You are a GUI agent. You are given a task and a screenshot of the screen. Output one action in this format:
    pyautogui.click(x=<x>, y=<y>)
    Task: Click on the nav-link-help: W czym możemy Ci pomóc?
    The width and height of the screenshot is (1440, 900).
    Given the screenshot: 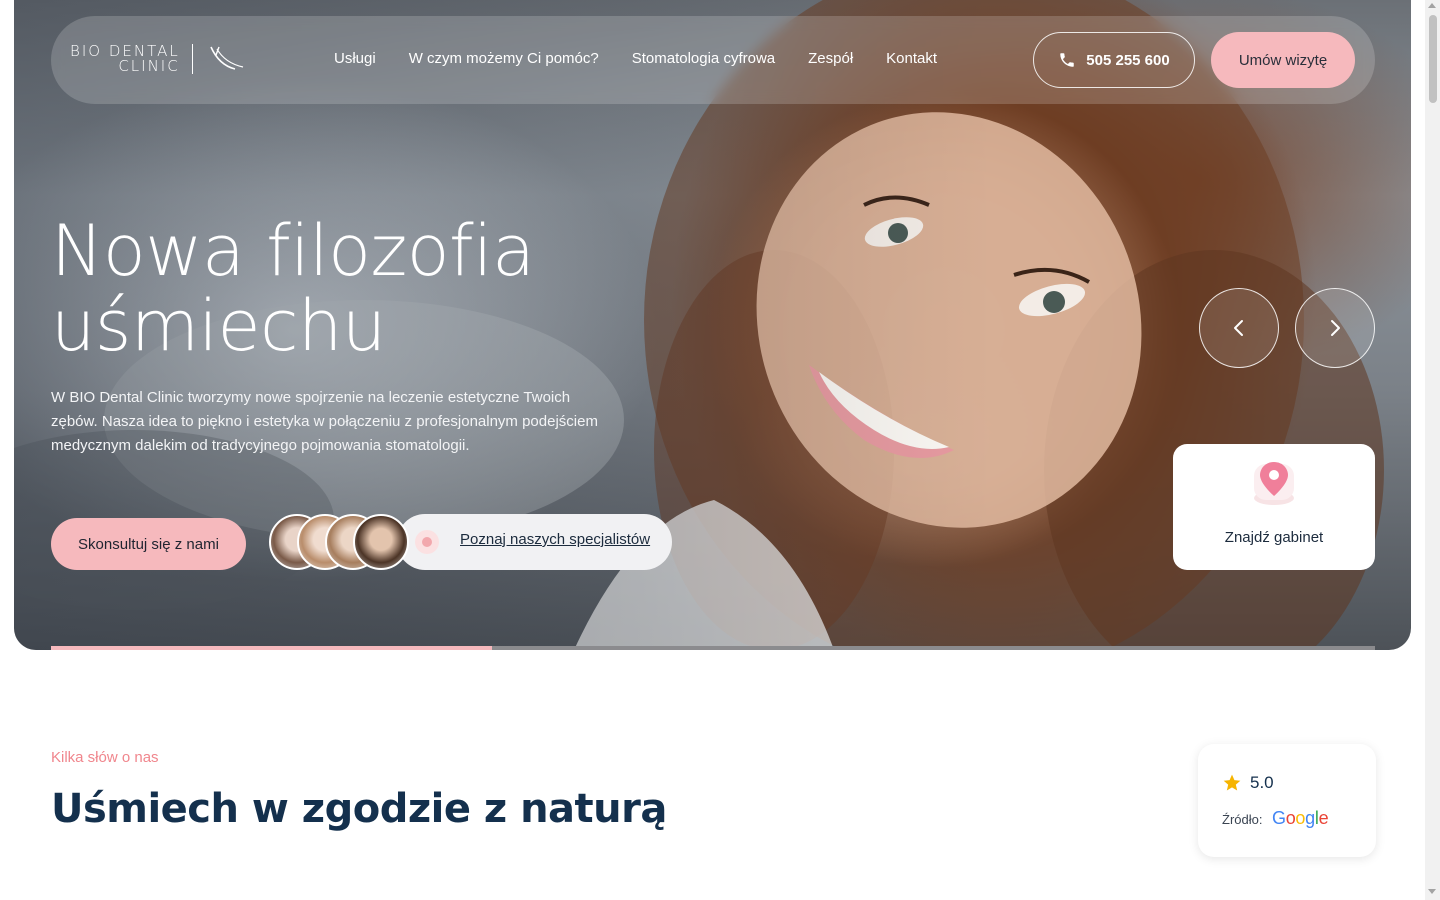 What is the action you would take?
    pyautogui.click(x=504, y=58)
    